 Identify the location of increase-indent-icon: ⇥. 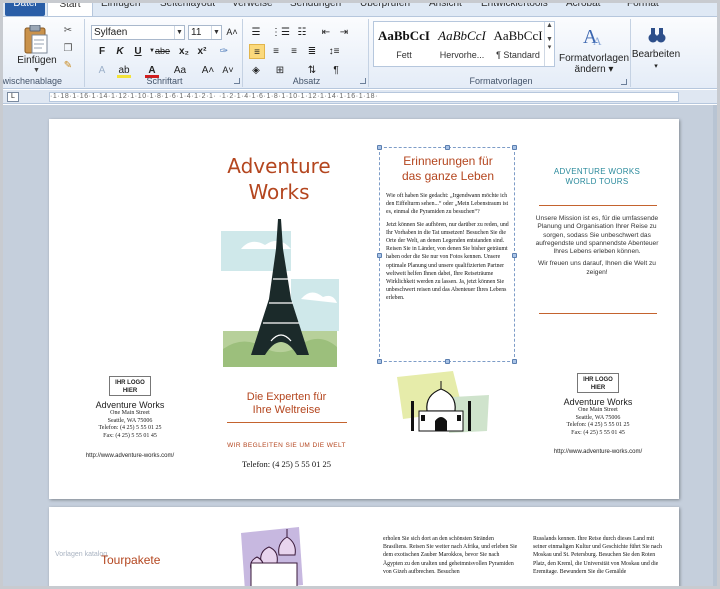
(344, 32).